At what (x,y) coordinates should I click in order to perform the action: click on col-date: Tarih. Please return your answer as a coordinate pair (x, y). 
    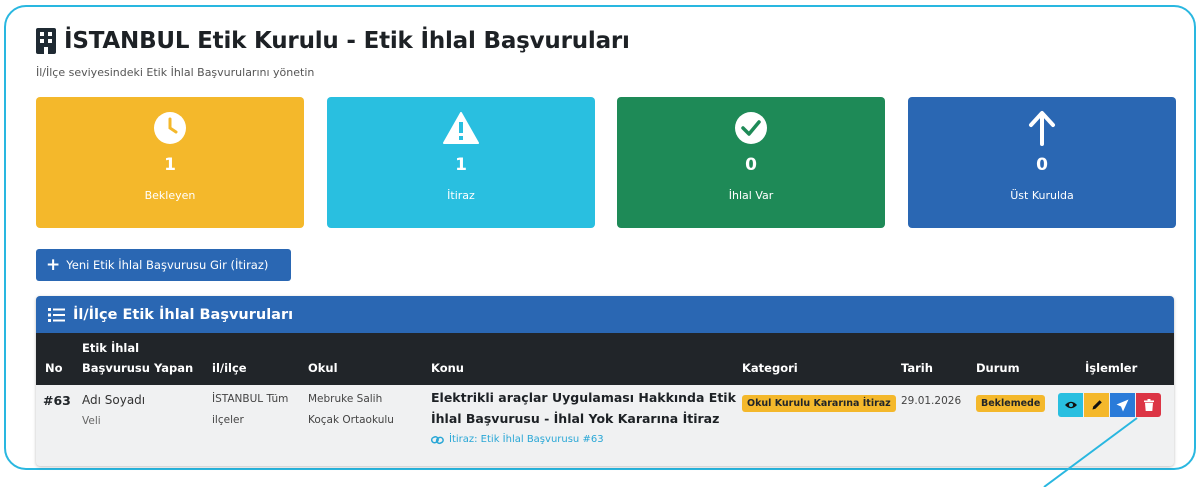
    Looking at the image, I should click on (917, 368).